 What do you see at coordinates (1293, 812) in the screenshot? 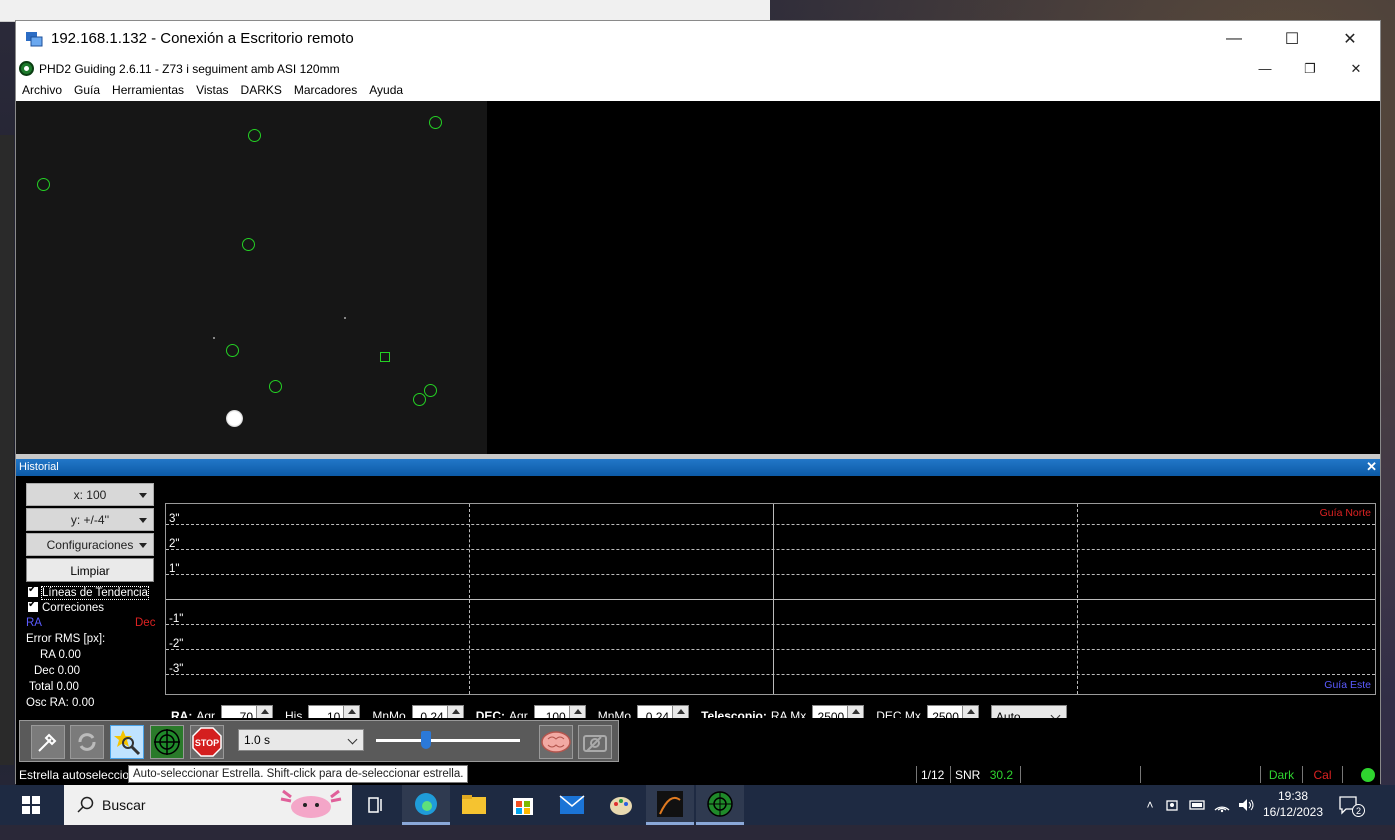
I see `clock-date: 16/12/2023` at bounding box center [1293, 812].